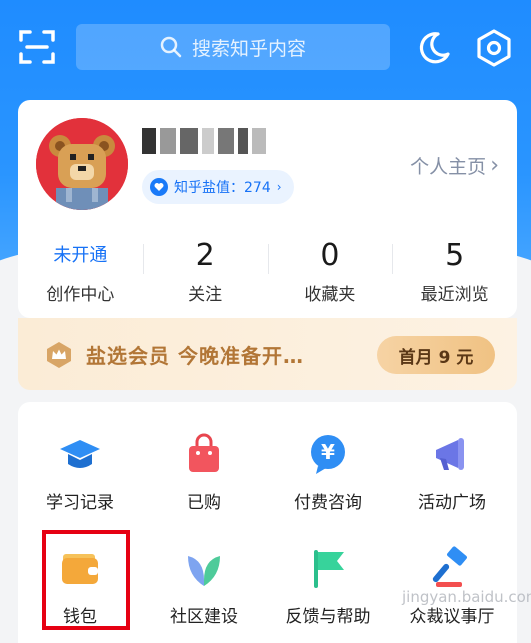 The height and width of the screenshot is (643, 531). I want to click on homepage-label: 个人主页, so click(448, 167).